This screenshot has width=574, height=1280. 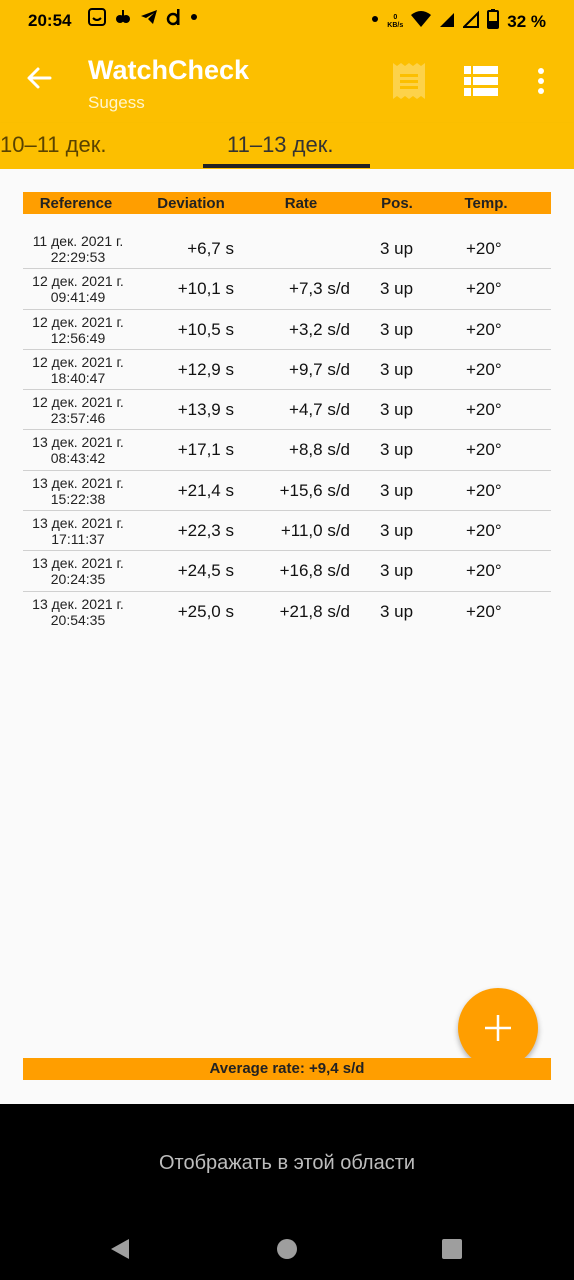 I want to click on system-nav-bar, so click(x=287, y=1252).